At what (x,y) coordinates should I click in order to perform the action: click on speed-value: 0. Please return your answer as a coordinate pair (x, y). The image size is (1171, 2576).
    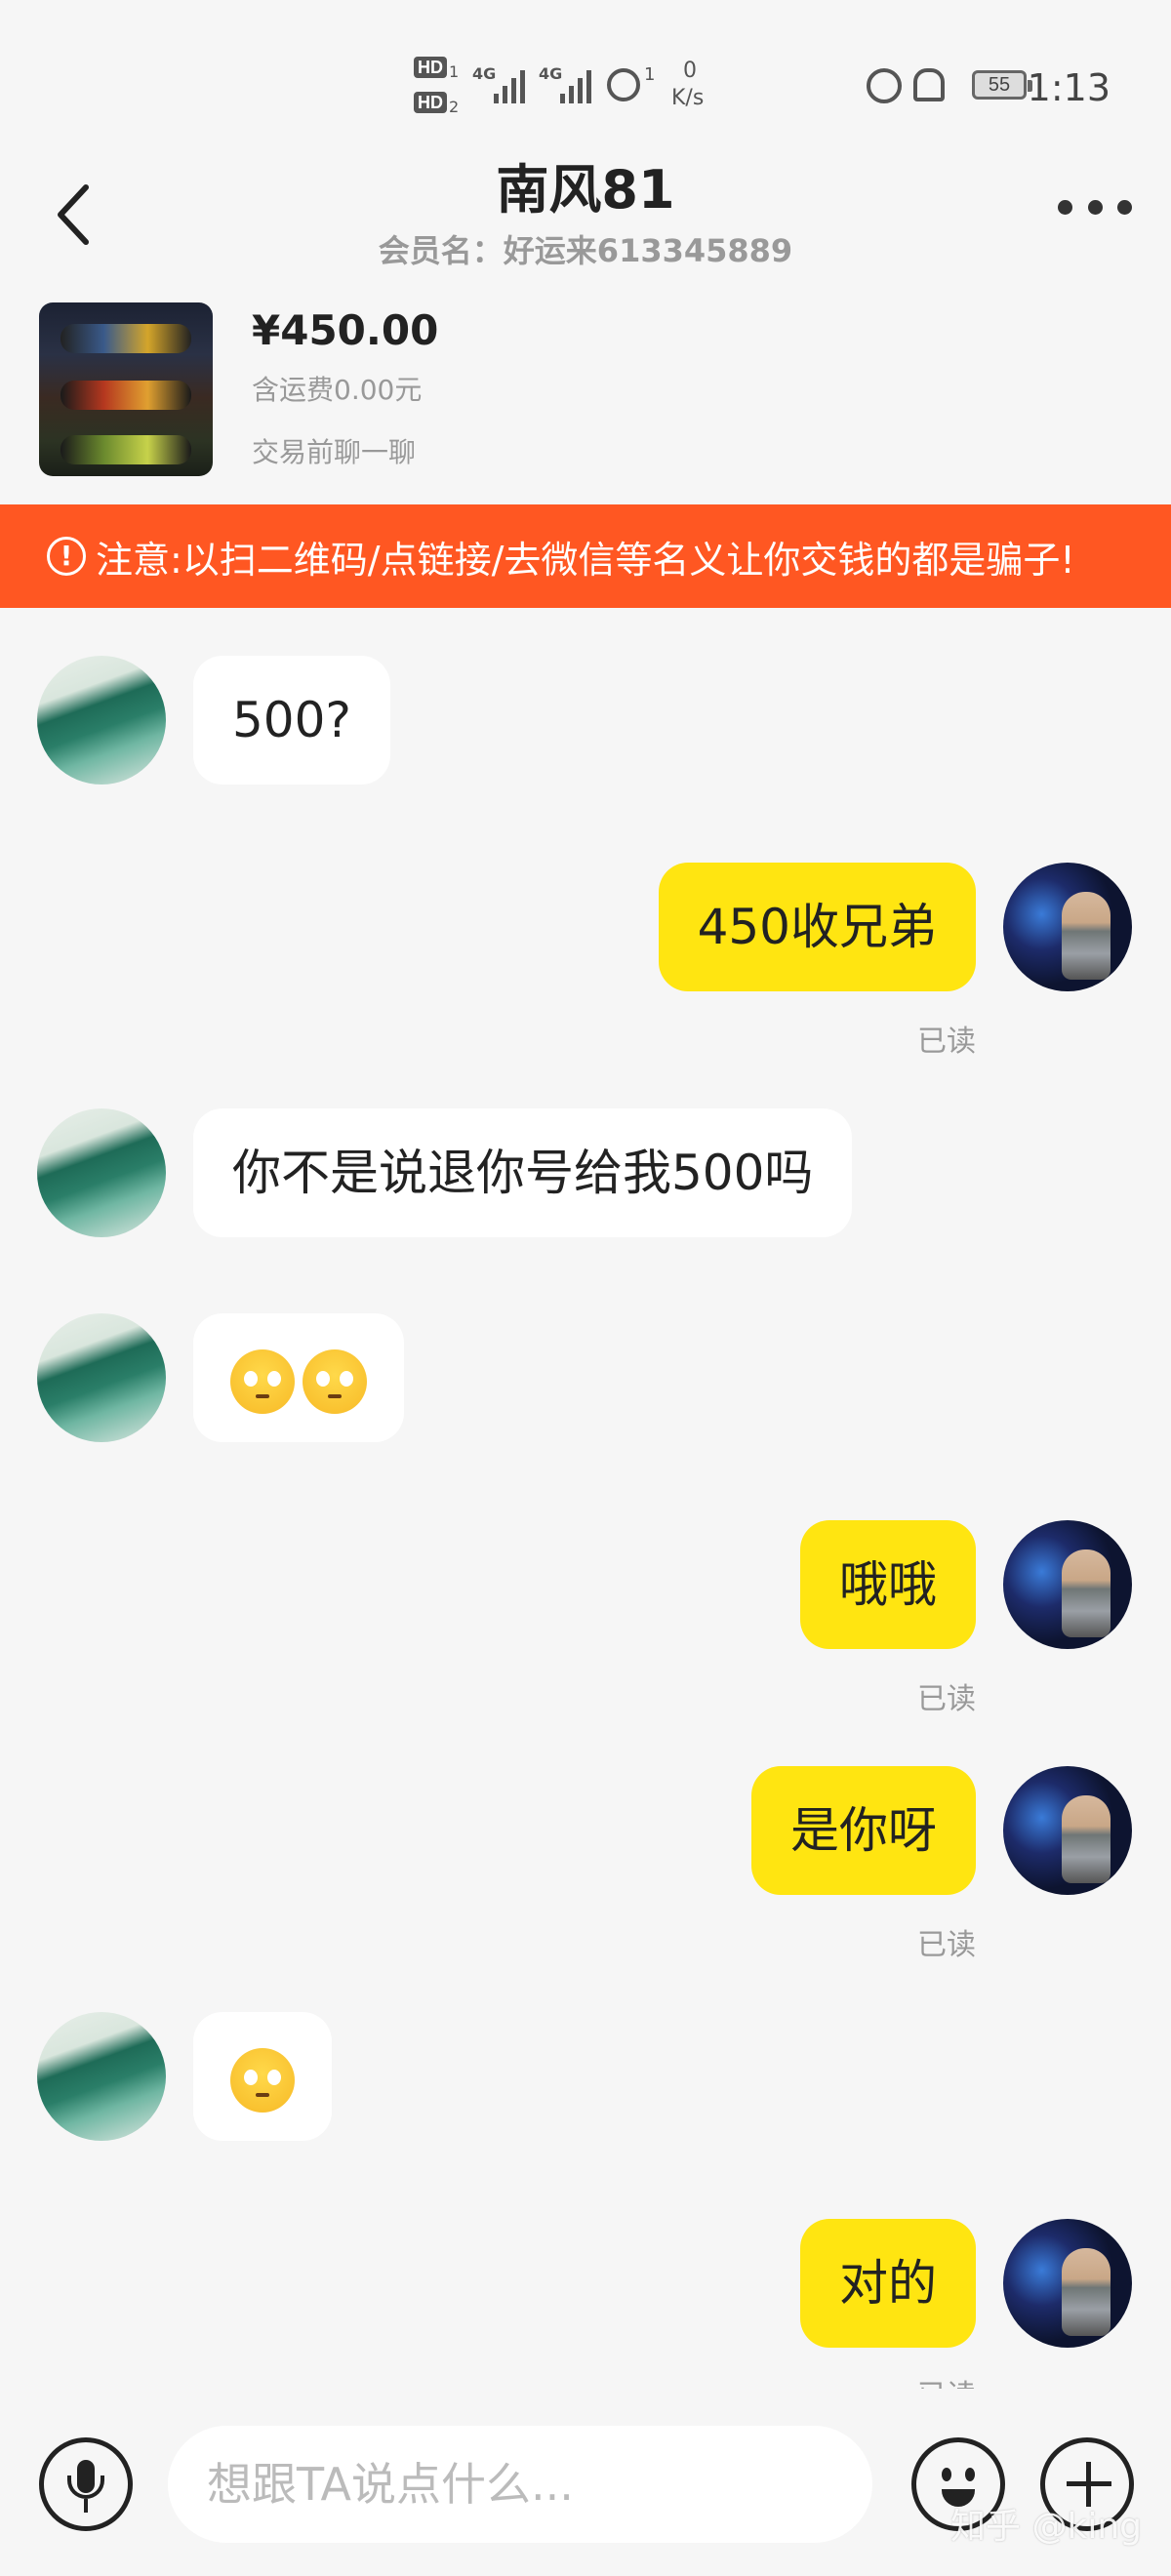
    Looking at the image, I should click on (690, 71).